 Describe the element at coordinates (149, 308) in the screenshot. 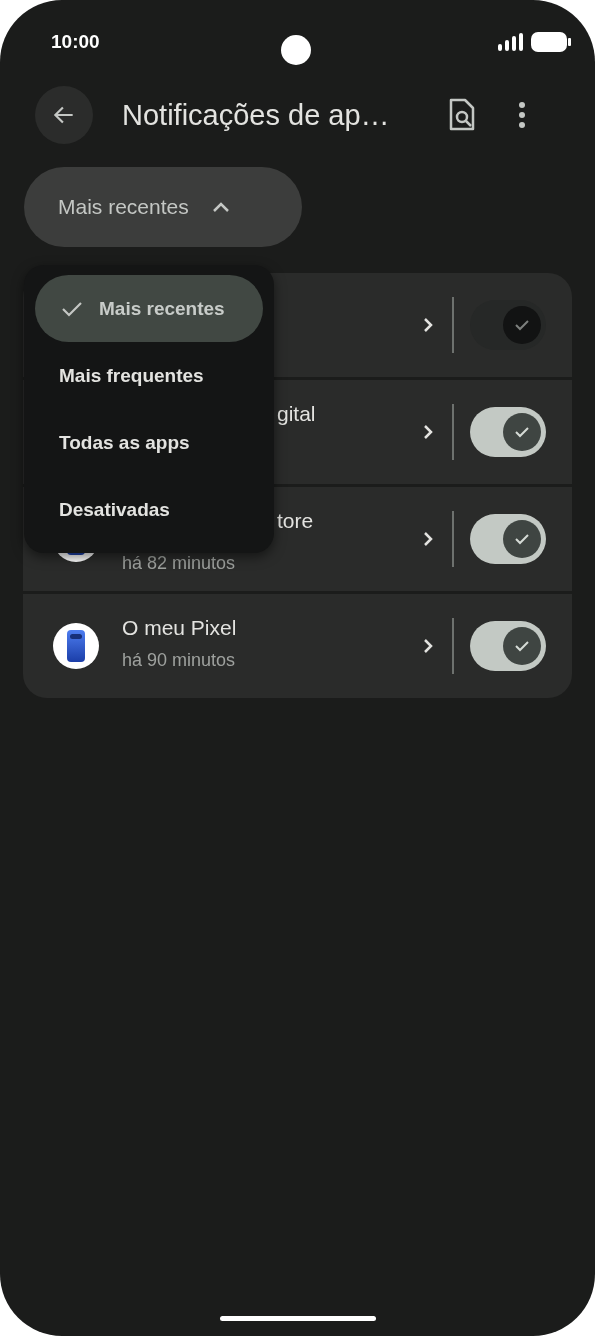

I see `menu-option: Mais recentes` at that location.